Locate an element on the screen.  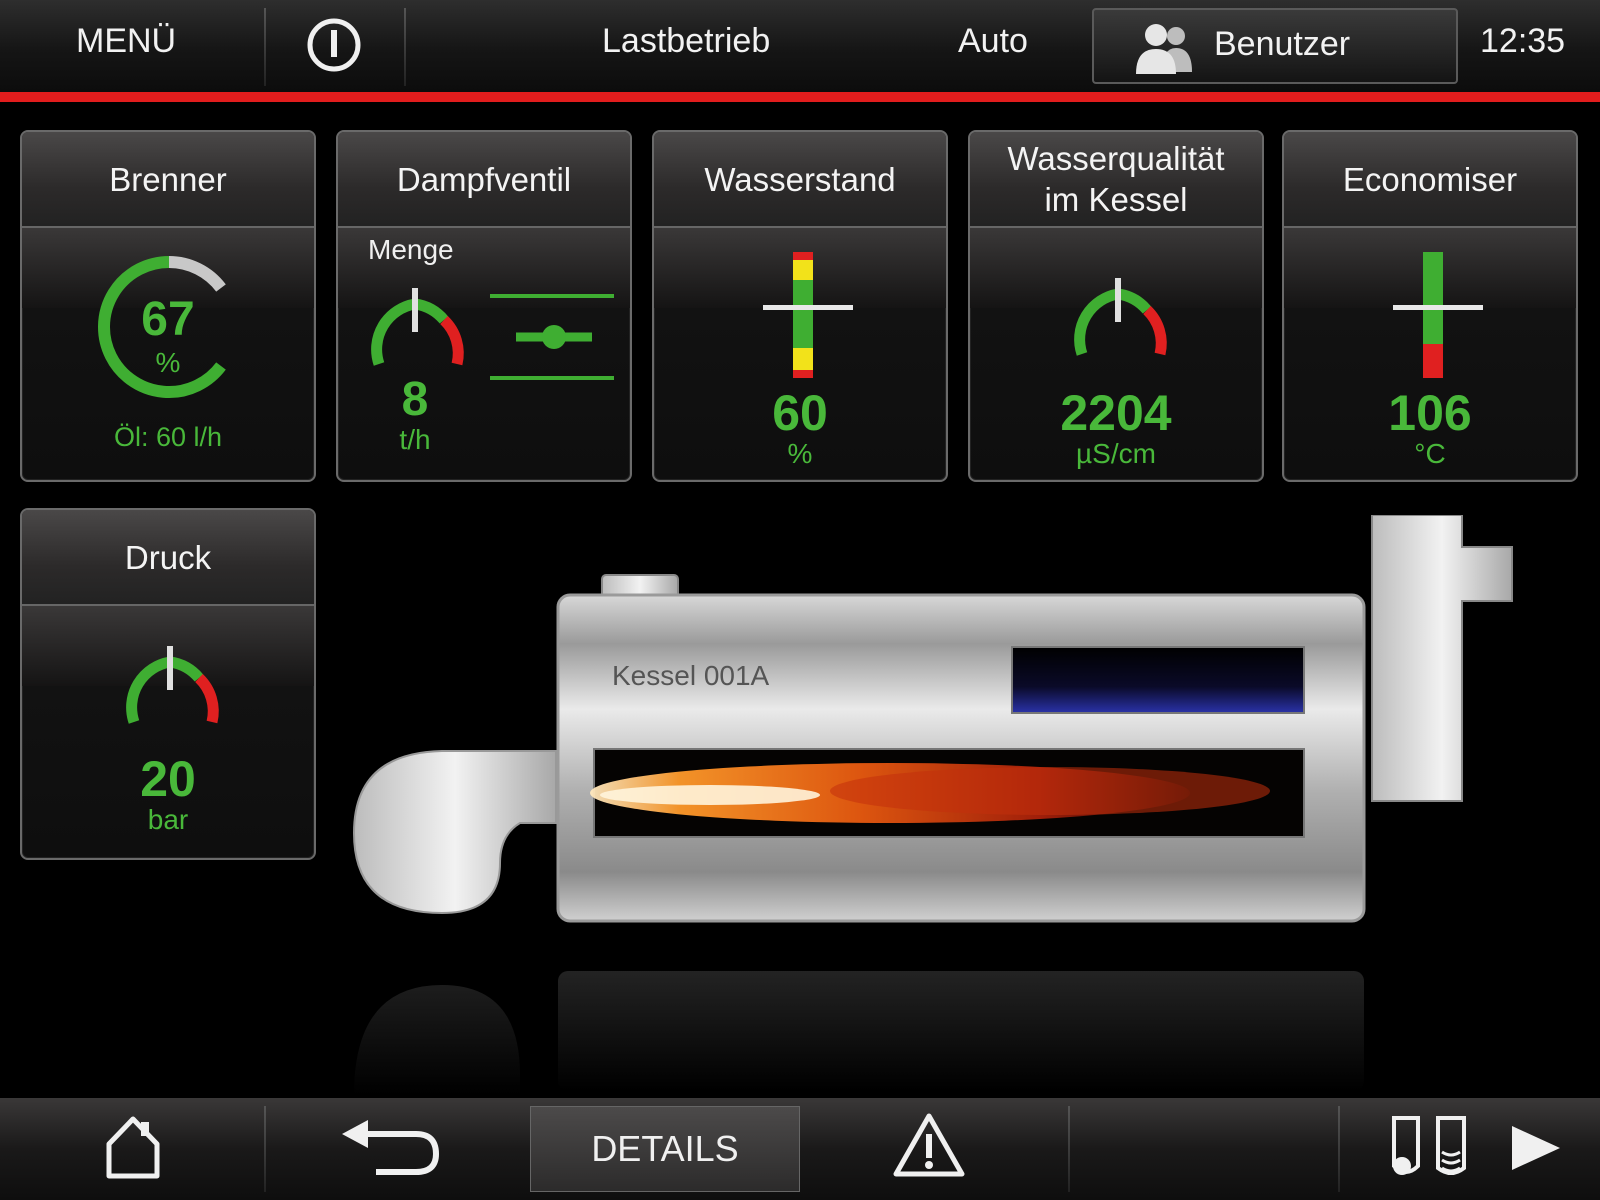
steam-valve-value: 8 is located at coordinates (415, 399).